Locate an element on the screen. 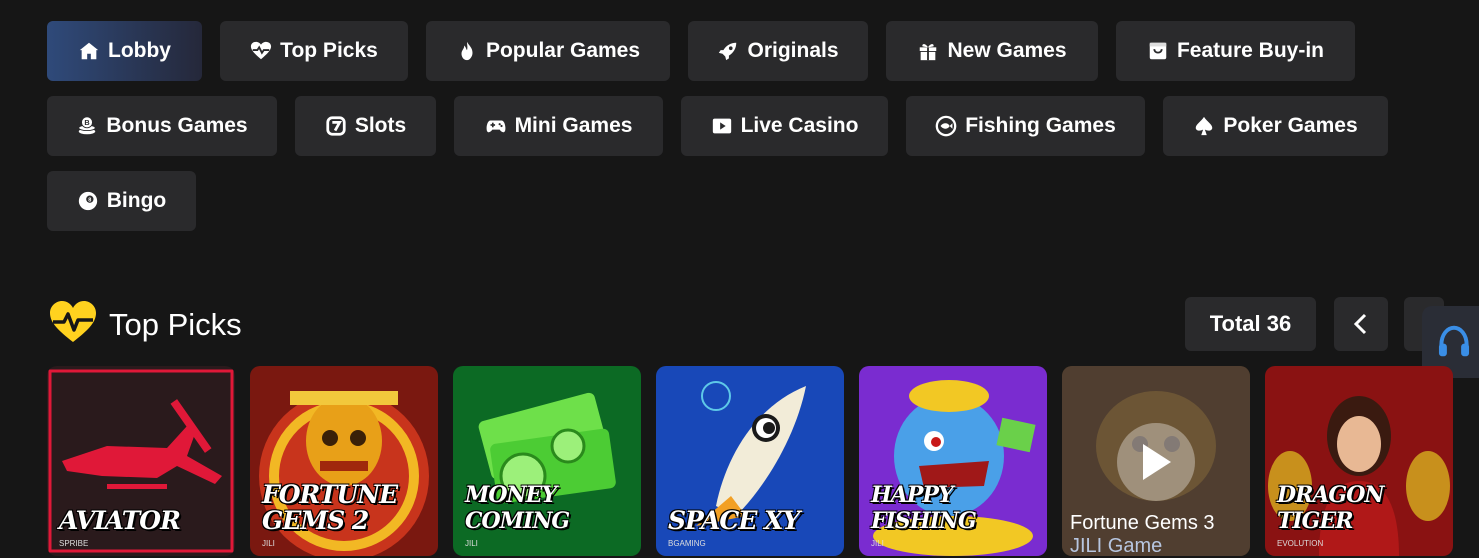 This screenshot has width=1479, height=558. category-label: Bonus Games is located at coordinates (177, 125).